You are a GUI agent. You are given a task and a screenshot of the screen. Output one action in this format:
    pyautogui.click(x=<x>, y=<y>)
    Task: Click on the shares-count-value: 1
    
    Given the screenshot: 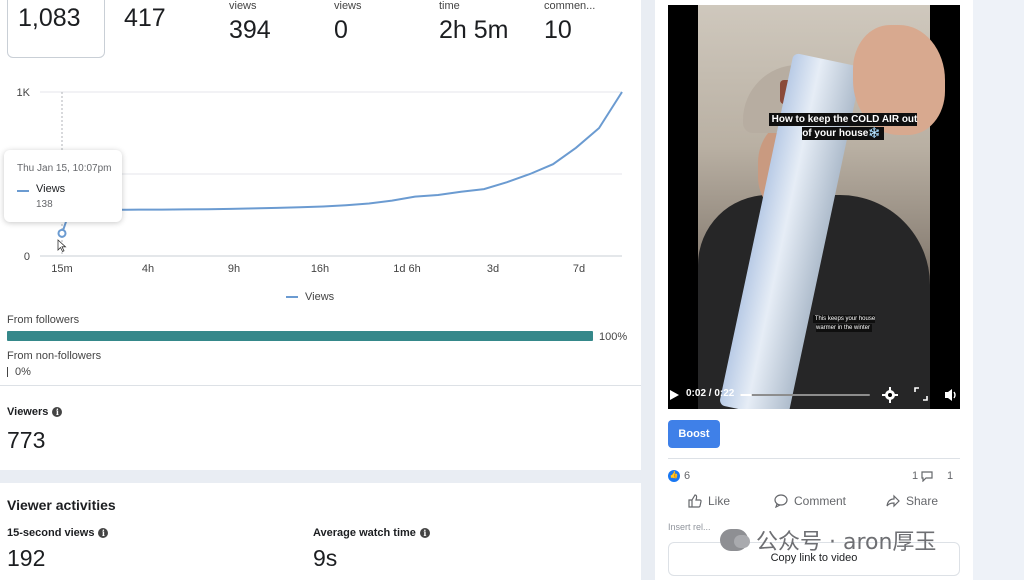 What is the action you would take?
    pyautogui.click(x=950, y=476)
    